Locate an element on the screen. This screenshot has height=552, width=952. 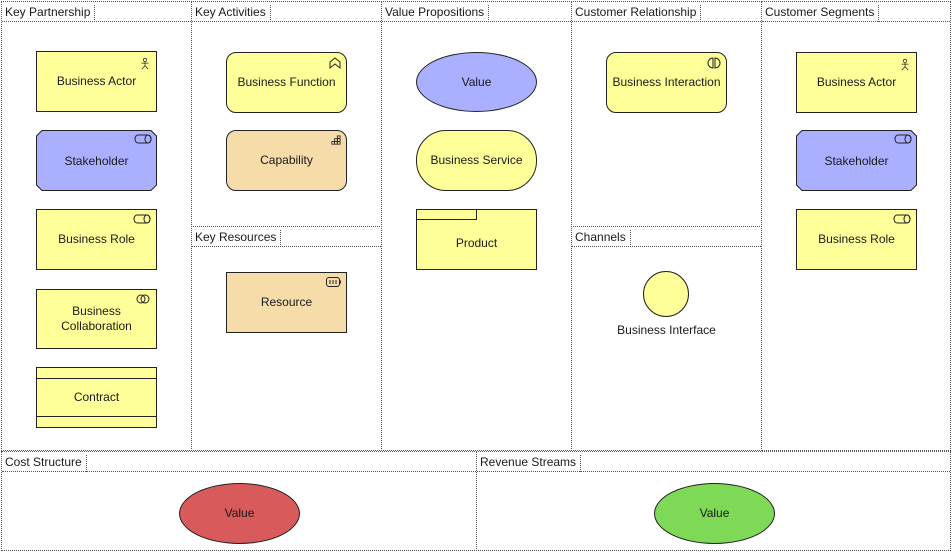
revenue-value-element: Value is located at coordinates (714, 513).